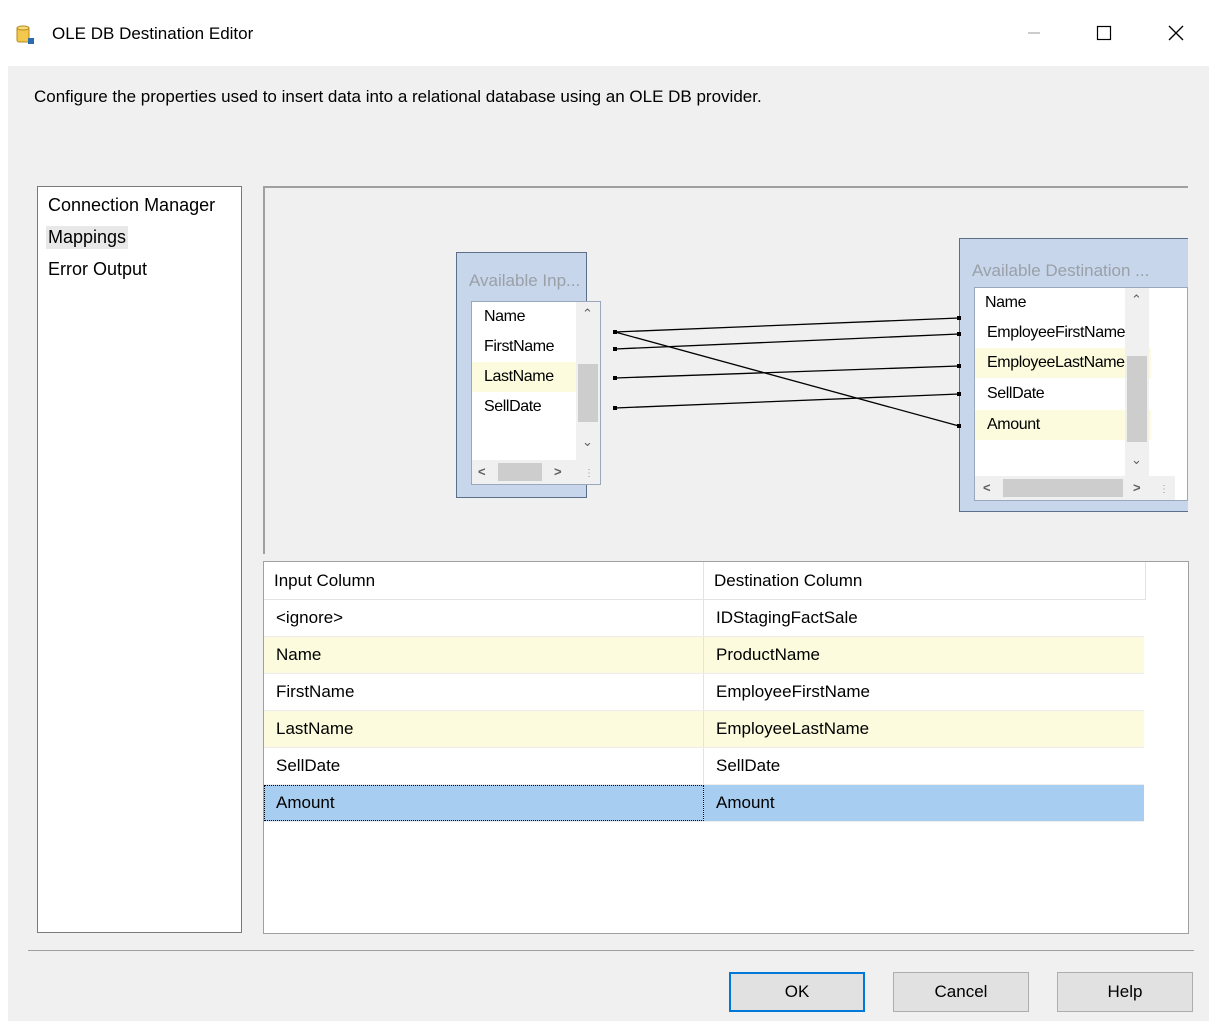  I want to click on mapping-row: <ignore> IDStagingFactSale, so click(704, 618).